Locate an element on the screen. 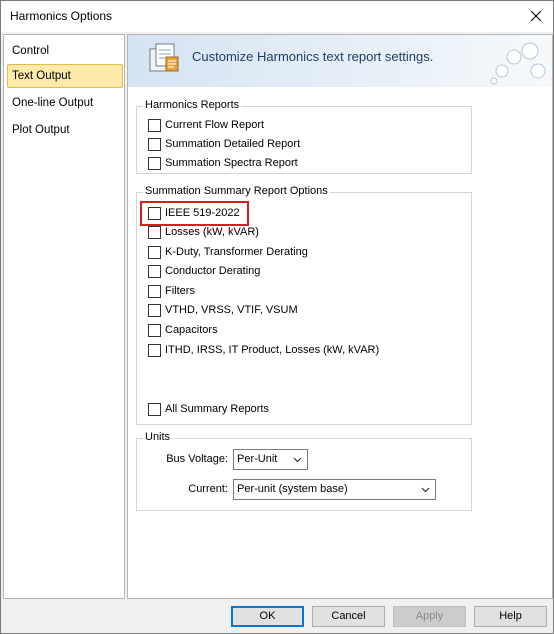 This screenshot has width=554, height=634. summation-spectra-report-label: Summation Spectra Report is located at coordinates (231, 163).